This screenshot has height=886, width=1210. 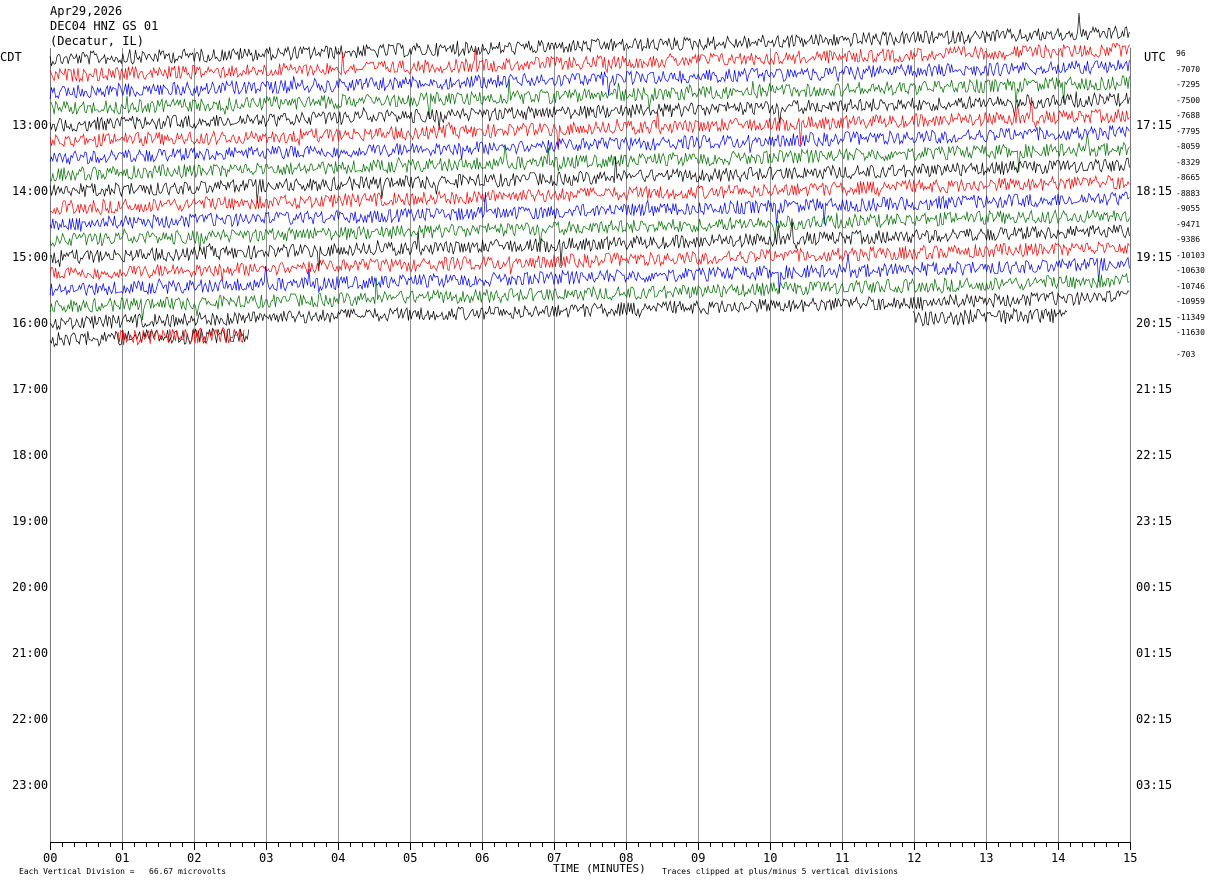 What do you see at coordinates (1188, 146) in the screenshot?
I see `trace-offset-label: -8059` at bounding box center [1188, 146].